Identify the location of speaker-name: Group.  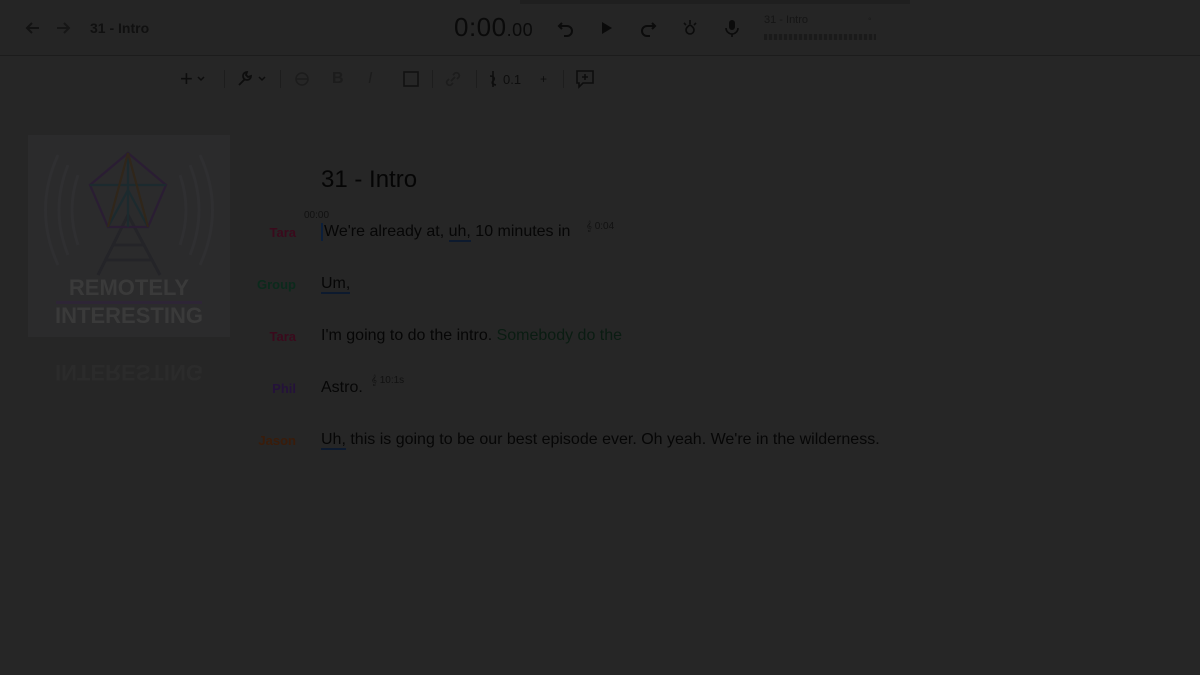
(276, 284).